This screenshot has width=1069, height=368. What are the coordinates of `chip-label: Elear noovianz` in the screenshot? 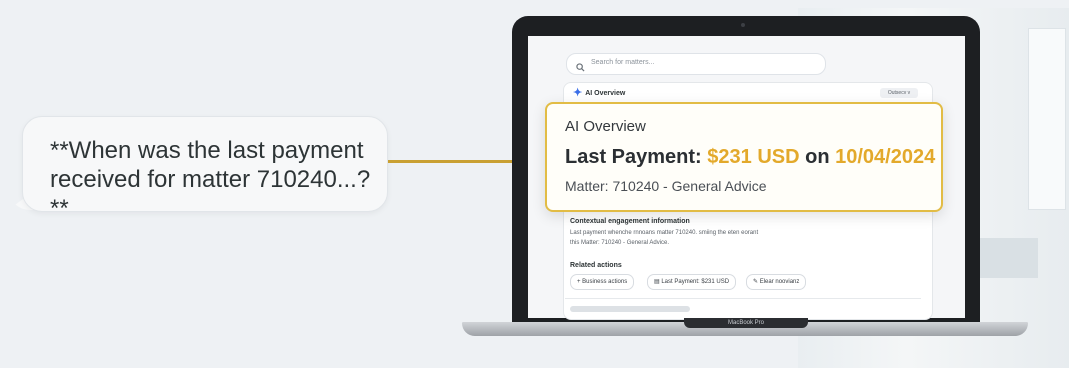 It's located at (779, 282).